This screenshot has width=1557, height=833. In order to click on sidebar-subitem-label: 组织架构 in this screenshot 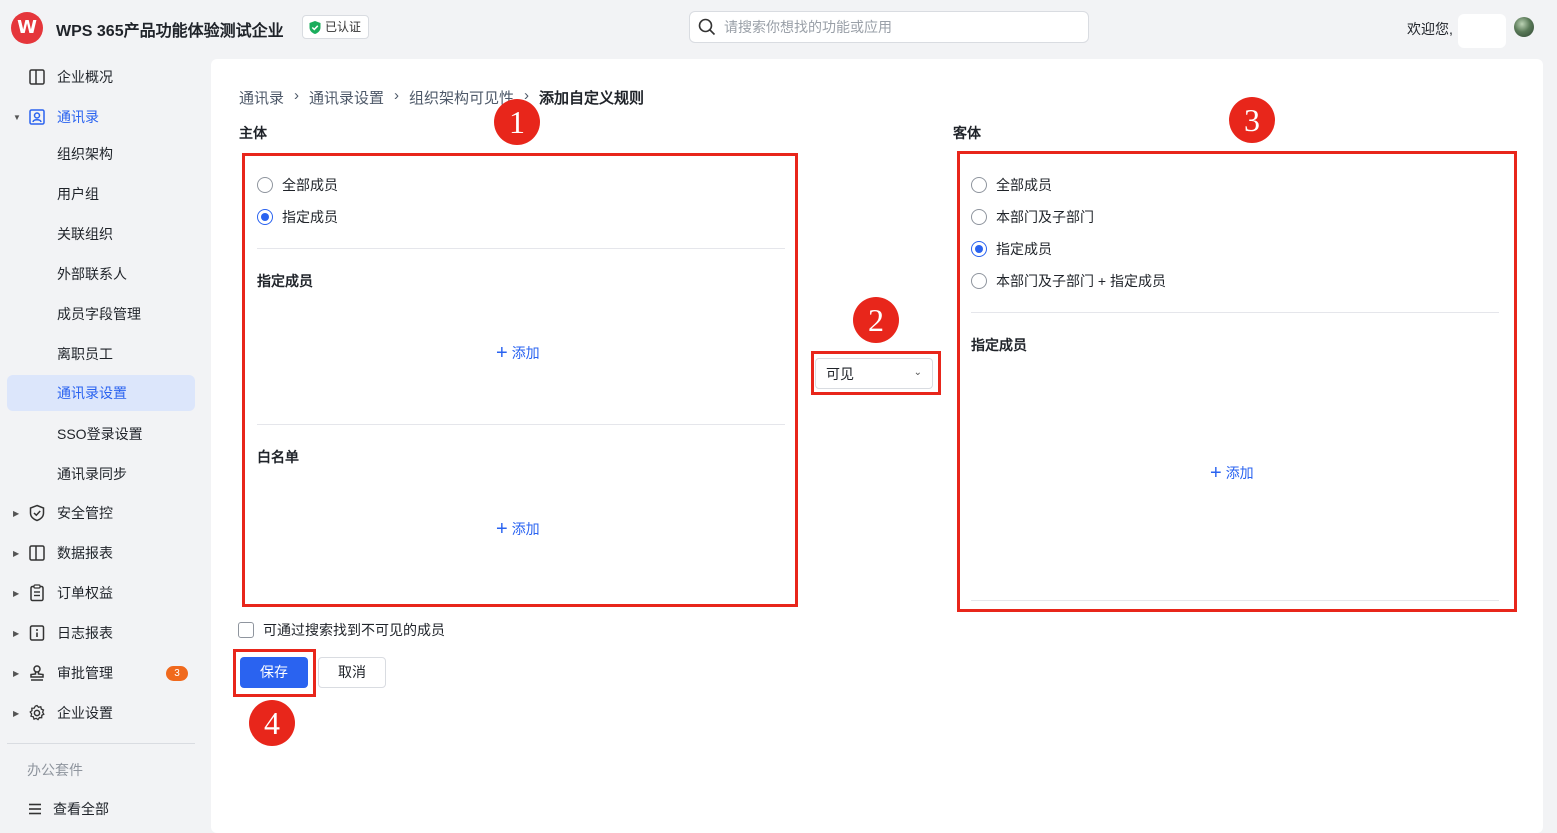, I will do `click(85, 154)`.